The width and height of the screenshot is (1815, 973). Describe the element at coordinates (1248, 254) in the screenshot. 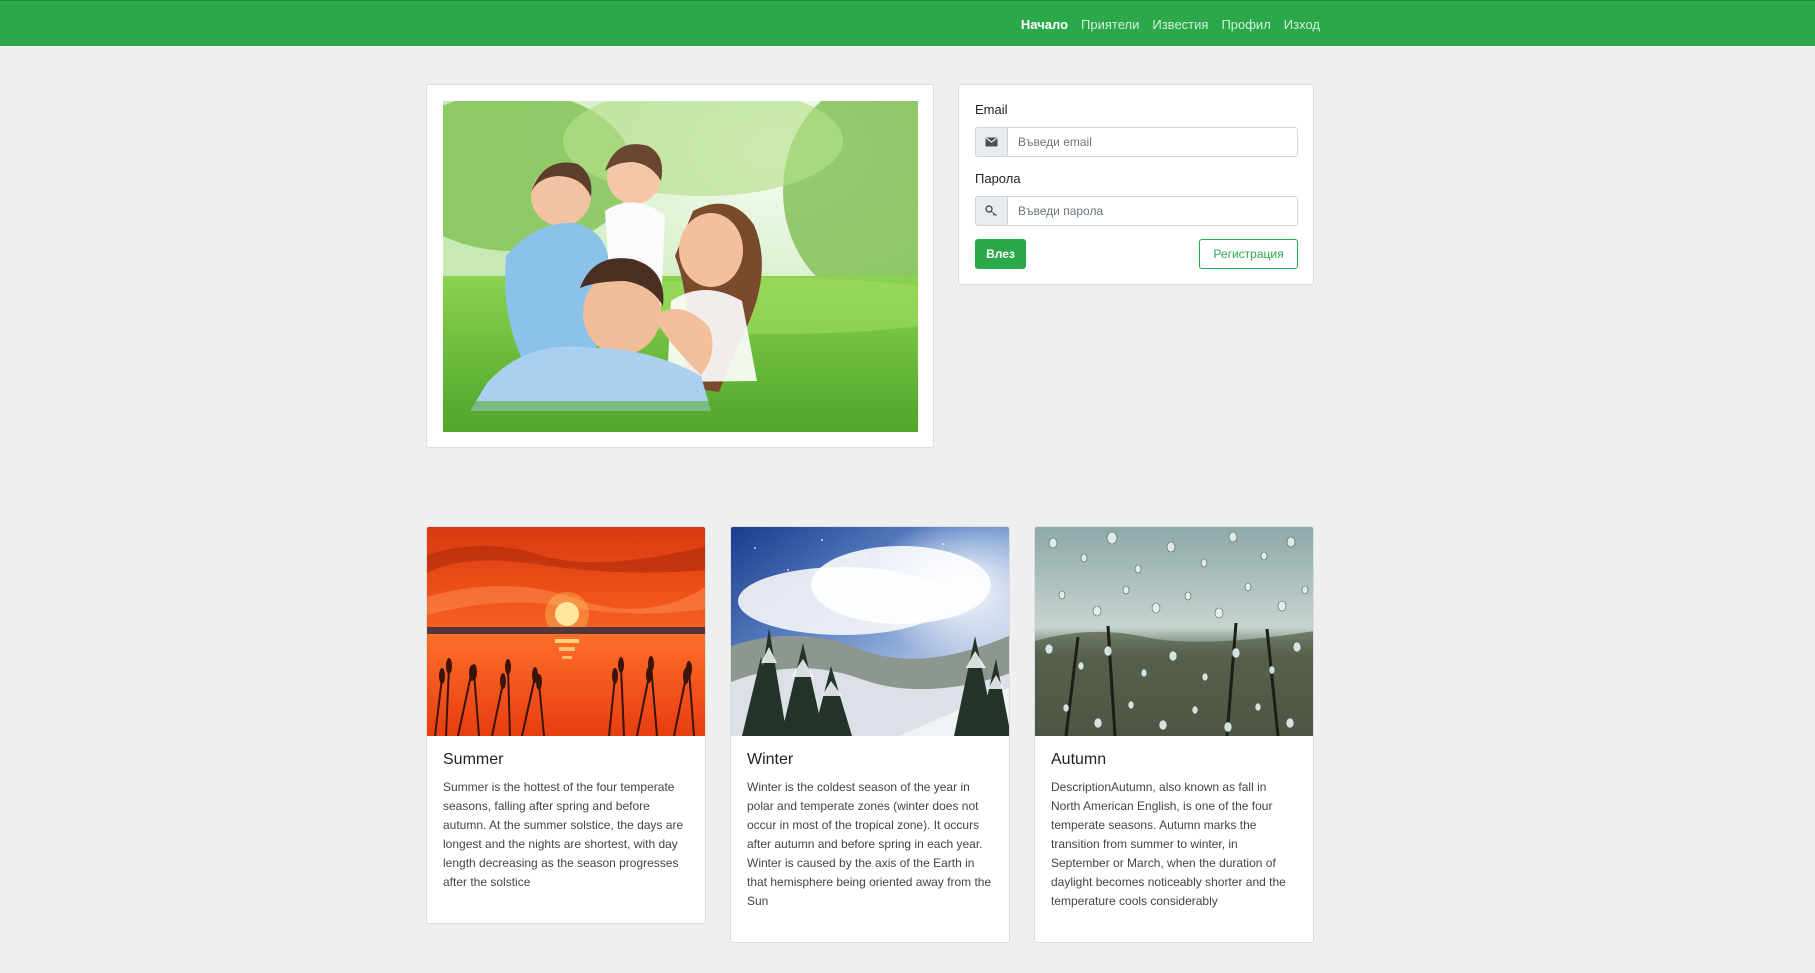

I see `register-button: Регистрация` at that location.